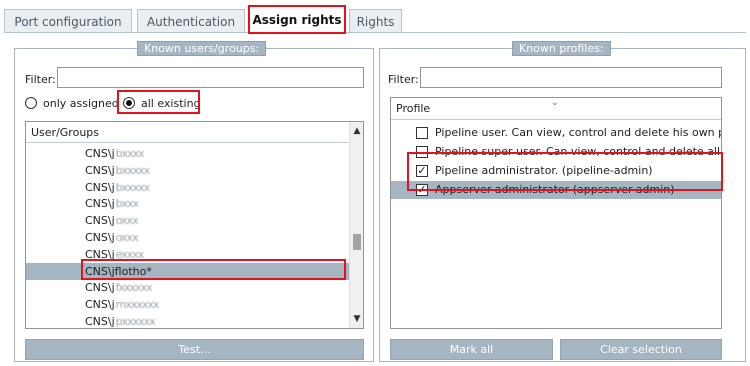 The height and width of the screenshot is (366, 750). What do you see at coordinates (81, 103) in the screenshot?
I see `radio-only-assigned-label: only assigned` at bounding box center [81, 103].